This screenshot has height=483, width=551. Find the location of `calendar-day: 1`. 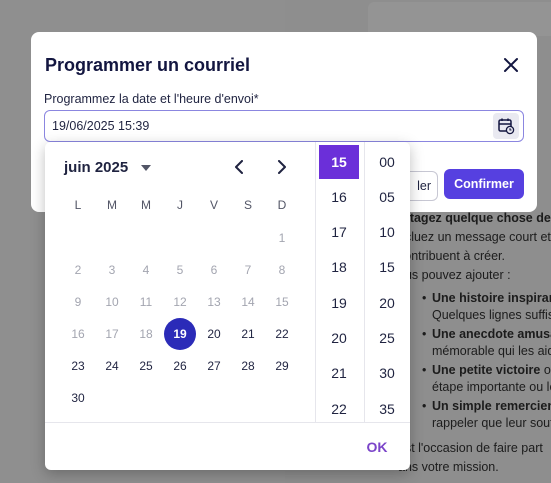

calendar-day: 1 is located at coordinates (282, 238).